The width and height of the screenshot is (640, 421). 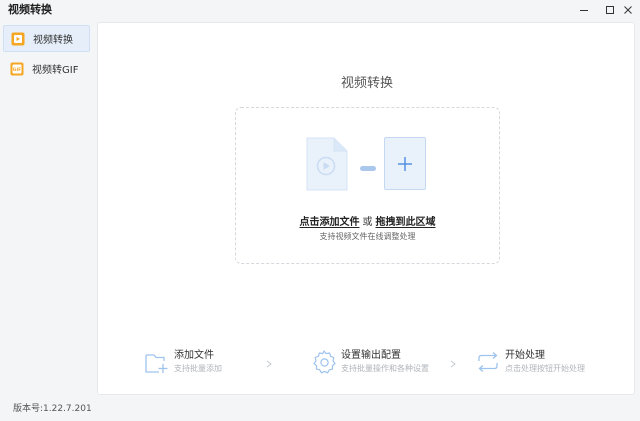 What do you see at coordinates (194, 355) in the screenshot?
I see `step-title: 添加文件` at bounding box center [194, 355].